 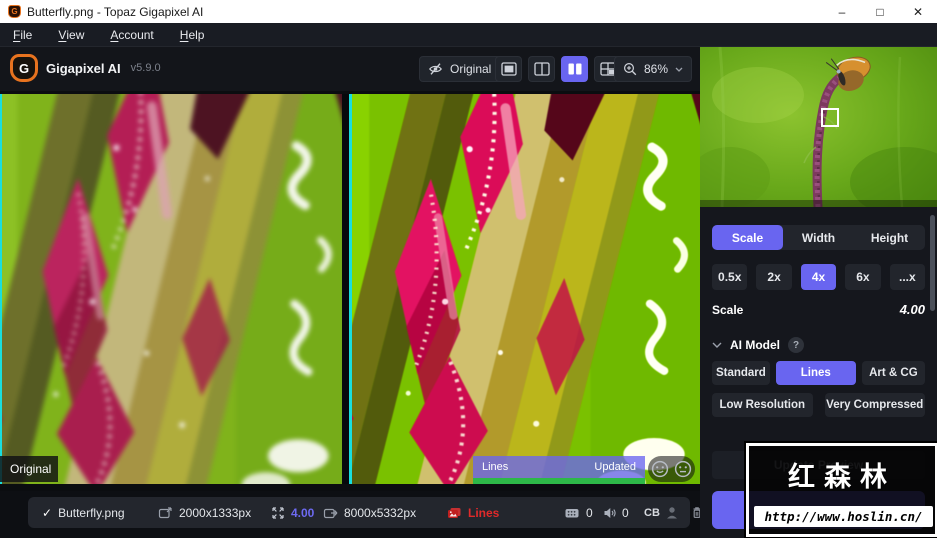 What do you see at coordinates (468, 35) in the screenshot?
I see `menu-bar: File View Account Help` at bounding box center [468, 35].